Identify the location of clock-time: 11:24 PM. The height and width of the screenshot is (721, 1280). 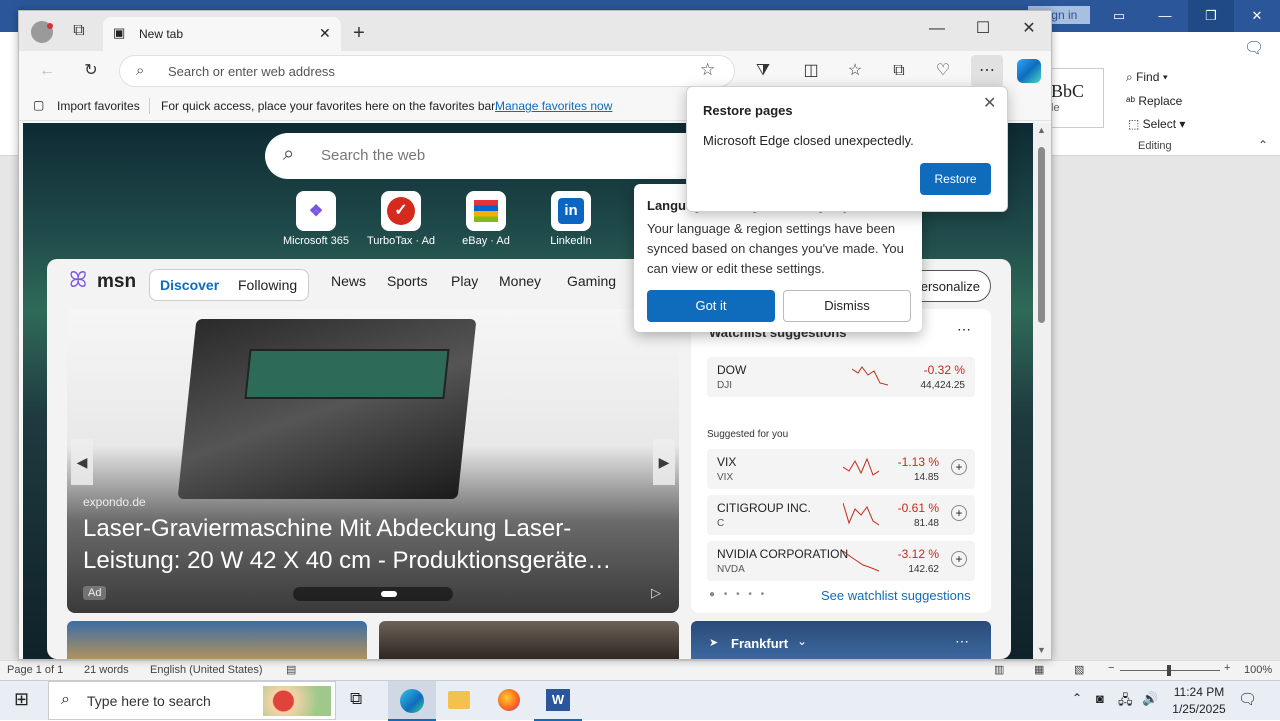
(1199, 692).